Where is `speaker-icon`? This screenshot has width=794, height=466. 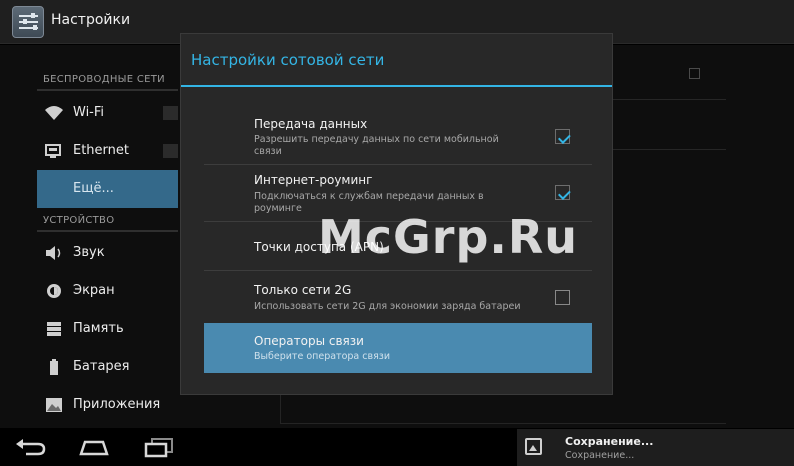 speaker-icon is located at coordinates (54, 253).